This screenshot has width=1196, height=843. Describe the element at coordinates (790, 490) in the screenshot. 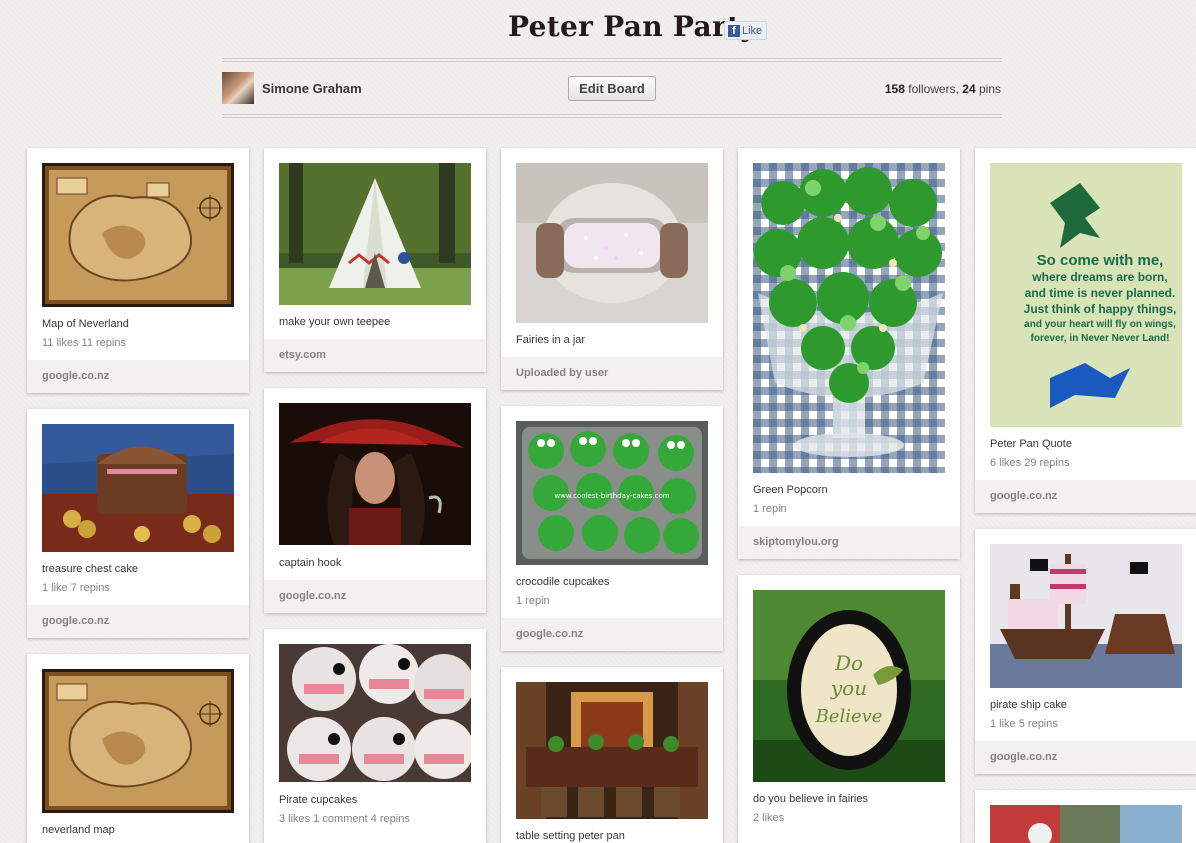

I see `pin-description: Green Popcorn` at that location.